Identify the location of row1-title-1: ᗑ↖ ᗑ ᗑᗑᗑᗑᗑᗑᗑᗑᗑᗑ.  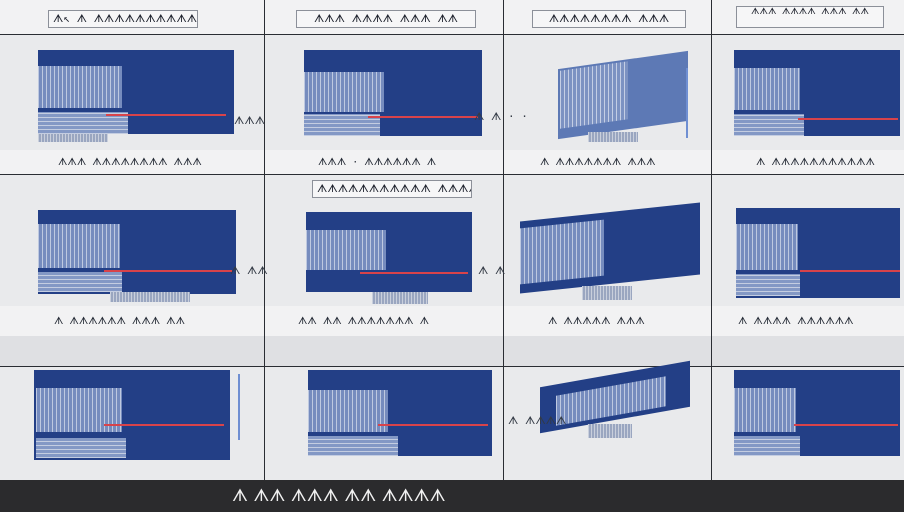
(123, 19).